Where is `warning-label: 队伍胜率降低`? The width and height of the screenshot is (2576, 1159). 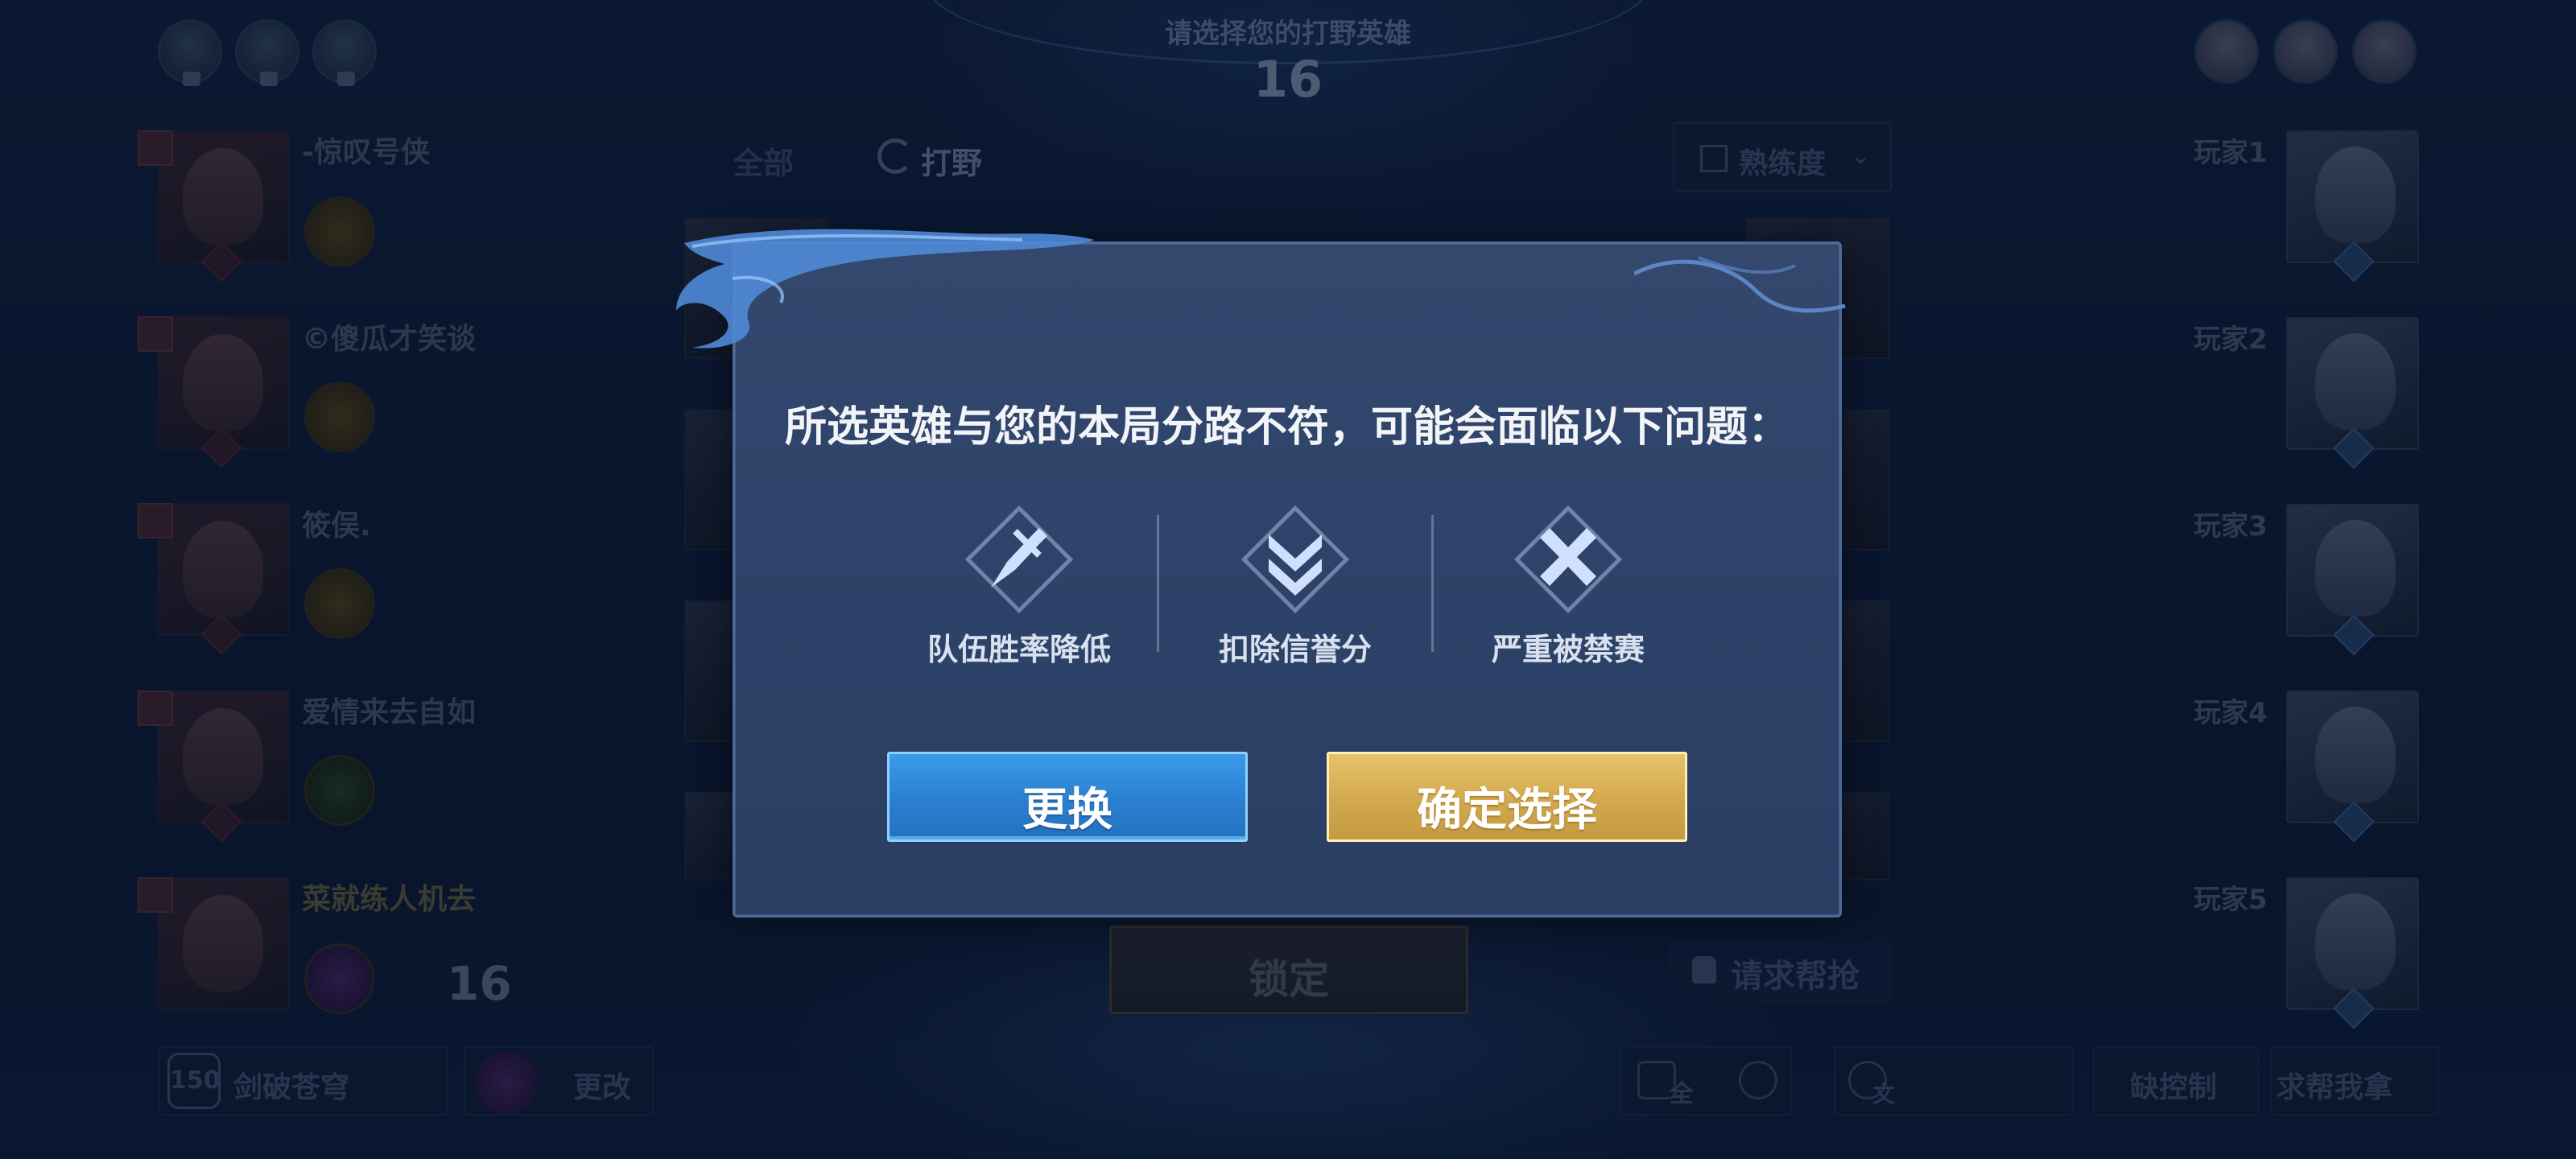 warning-label: 队伍胜率降低 is located at coordinates (1019, 649).